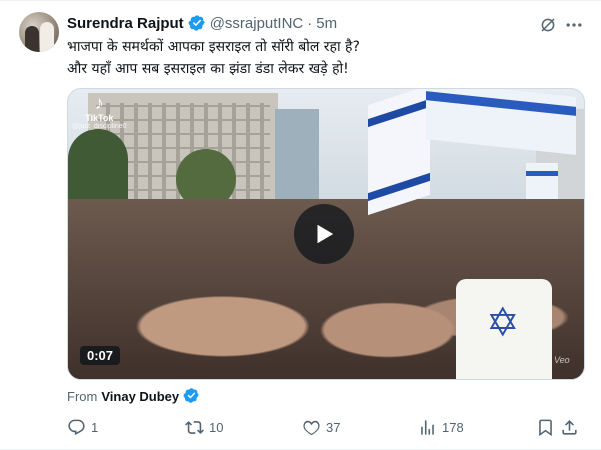 This screenshot has width=601, height=450. I want to click on share-icon, so click(569, 427).